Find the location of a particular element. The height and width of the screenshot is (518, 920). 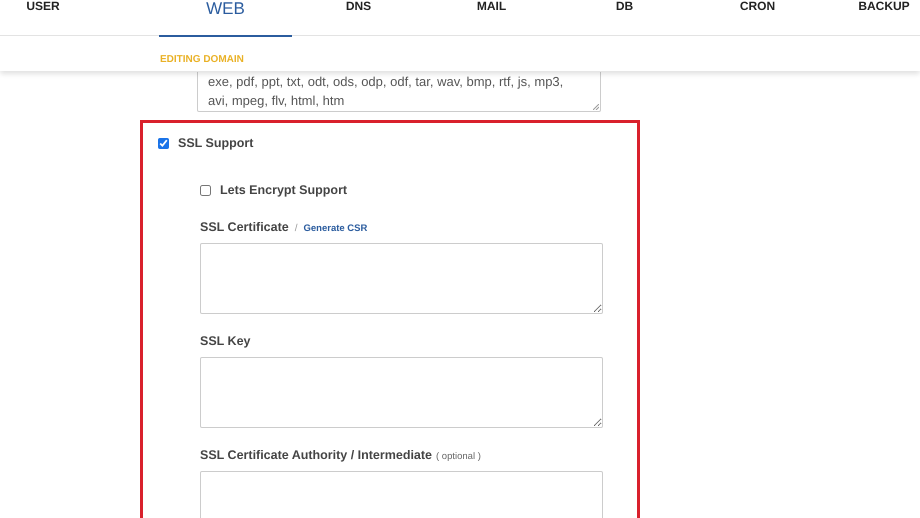

checkbox-label: Lets Encrypt Support is located at coordinates (284, 190).